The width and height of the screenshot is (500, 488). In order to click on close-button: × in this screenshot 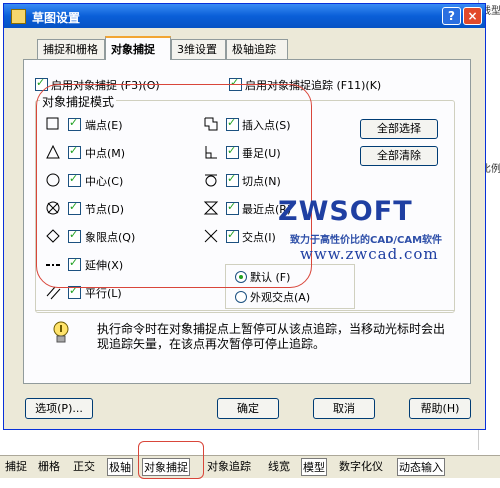, I will do `click(472, 16)`.